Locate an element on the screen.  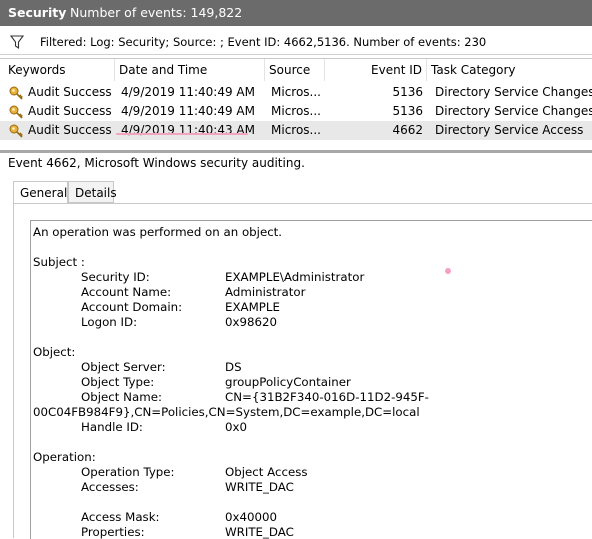
field-label: Account Name: is located at coordinates (126, 292).